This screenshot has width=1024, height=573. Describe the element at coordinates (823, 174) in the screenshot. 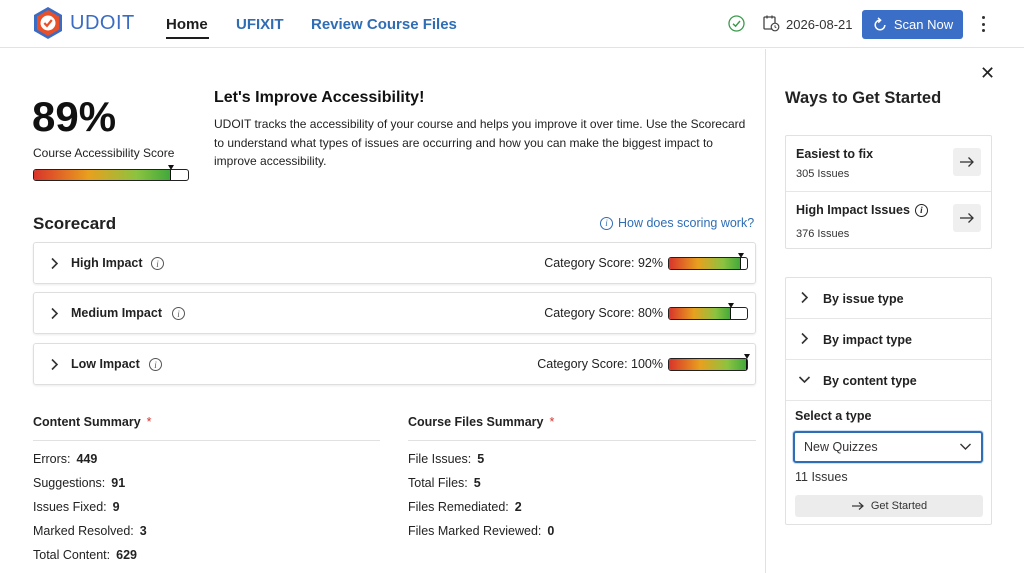

I see `easiest-to-fix-count: 305 Issues` at that location.